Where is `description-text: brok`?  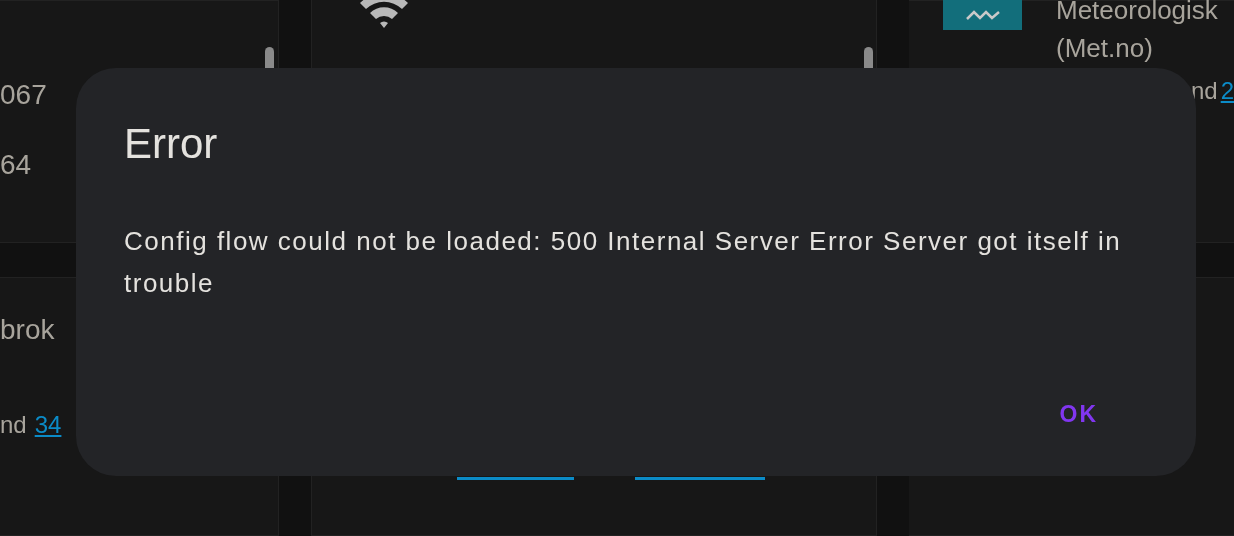 description-text: brok is located at coordinates (28, 330).